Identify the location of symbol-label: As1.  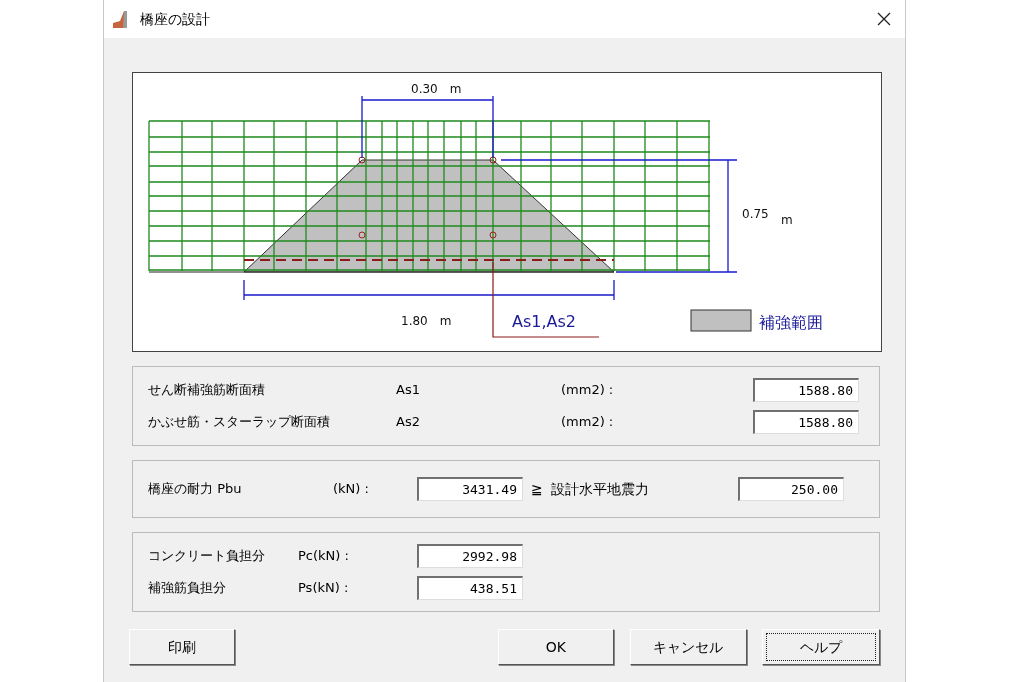
(408, 390).